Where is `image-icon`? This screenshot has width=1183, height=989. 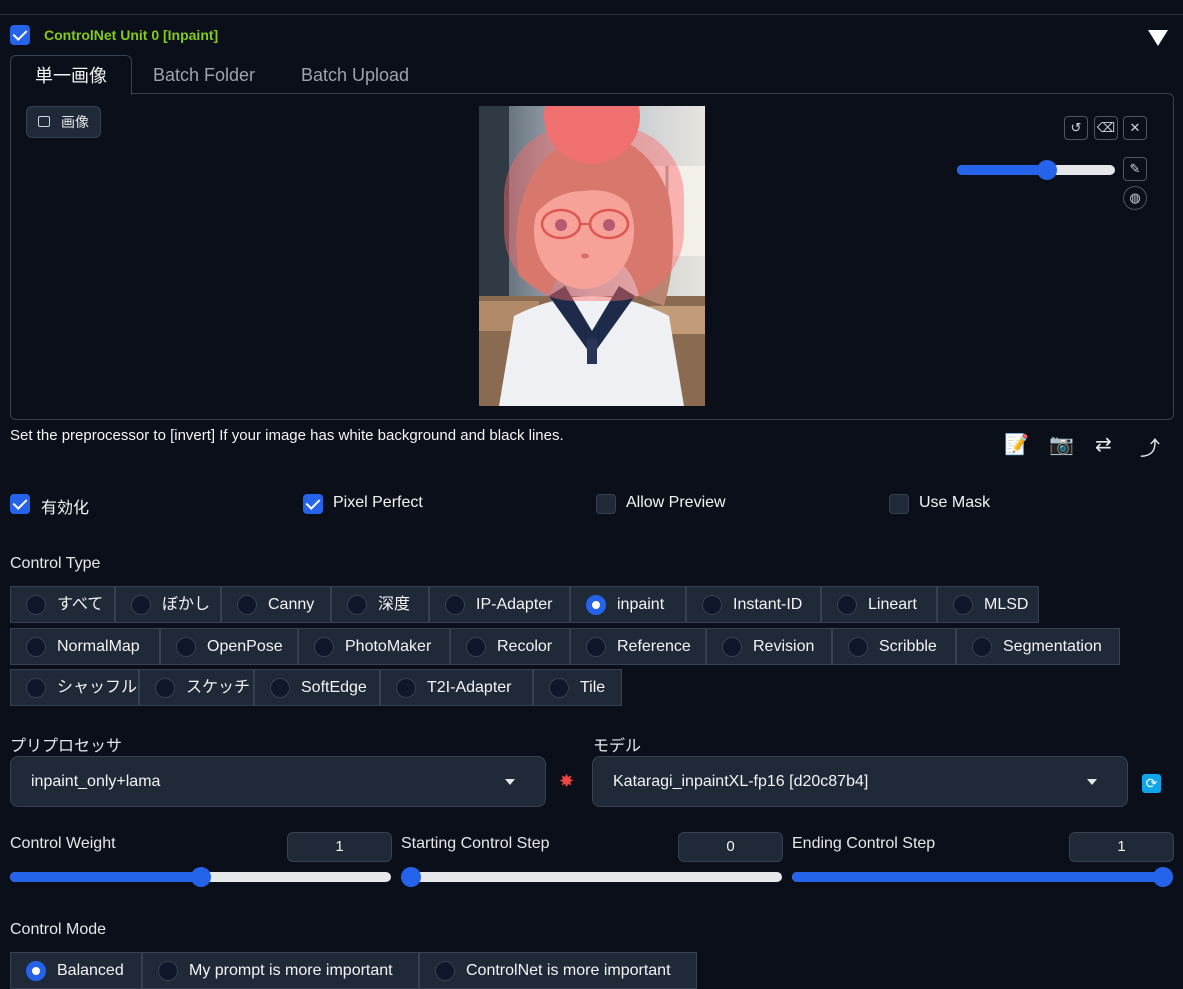
image-icon is located at coordinates (44, 121).